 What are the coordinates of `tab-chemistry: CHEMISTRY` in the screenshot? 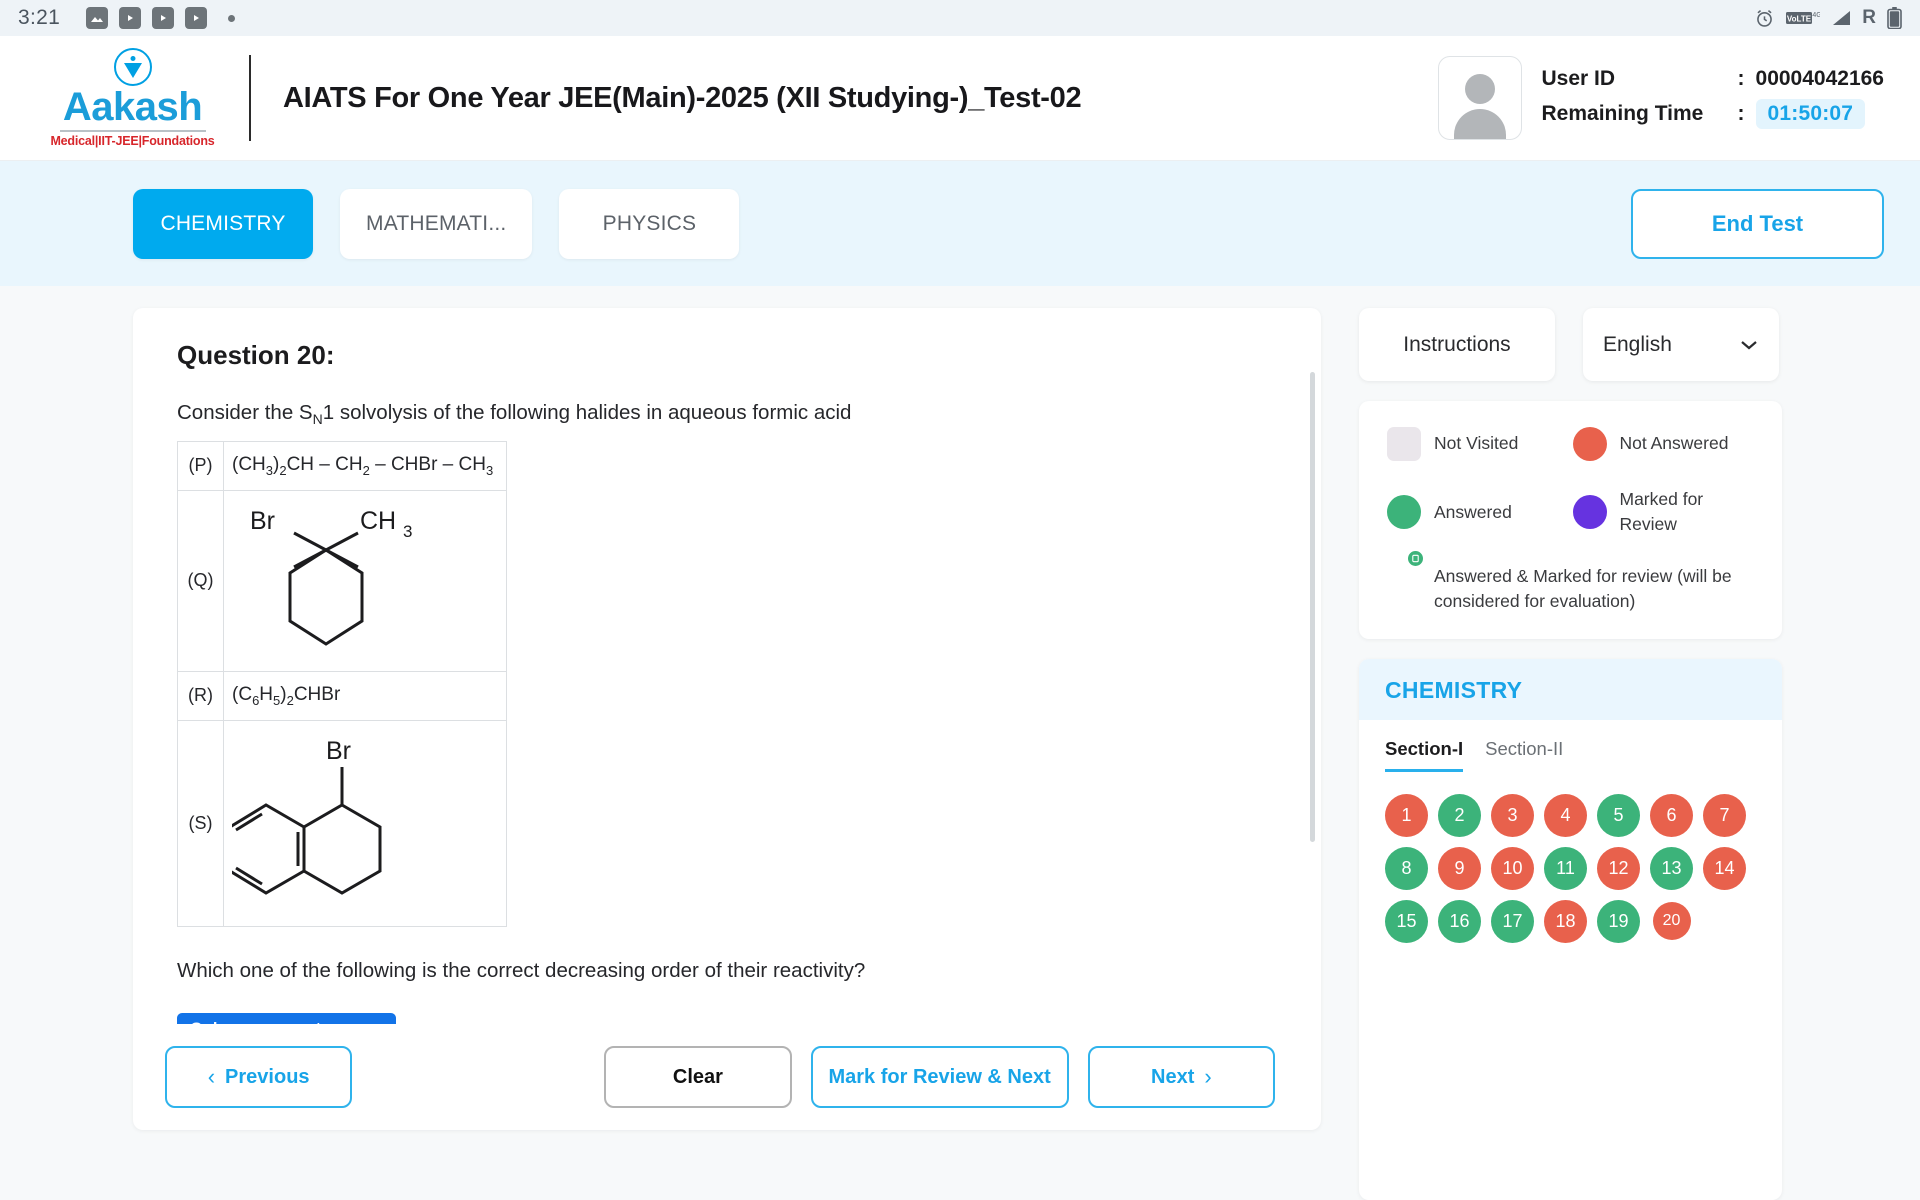 It's located at (223, 223).